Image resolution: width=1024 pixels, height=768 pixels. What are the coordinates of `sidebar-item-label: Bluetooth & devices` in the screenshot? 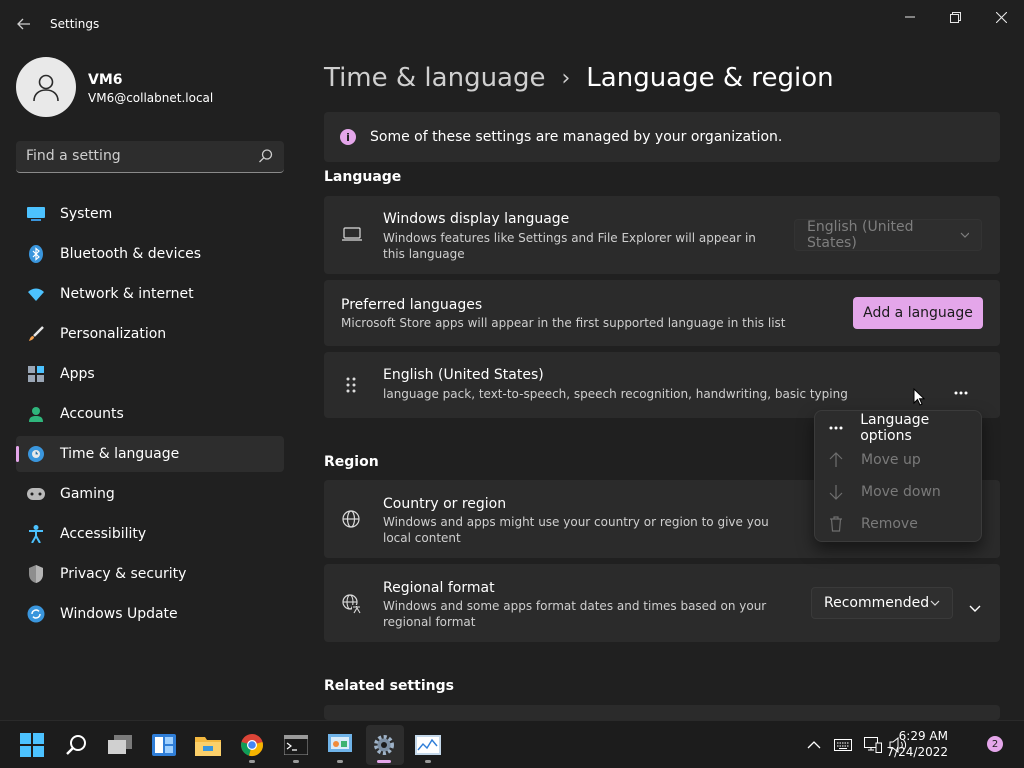 It's located at (131, 254).